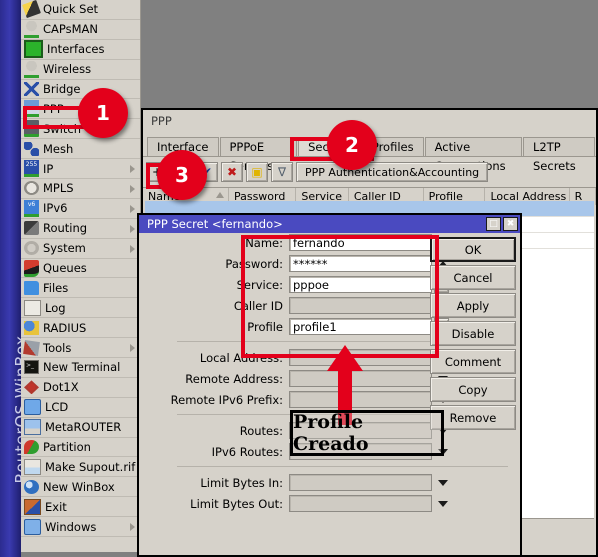  I want to click on mesh-icon, so click(31, 148).